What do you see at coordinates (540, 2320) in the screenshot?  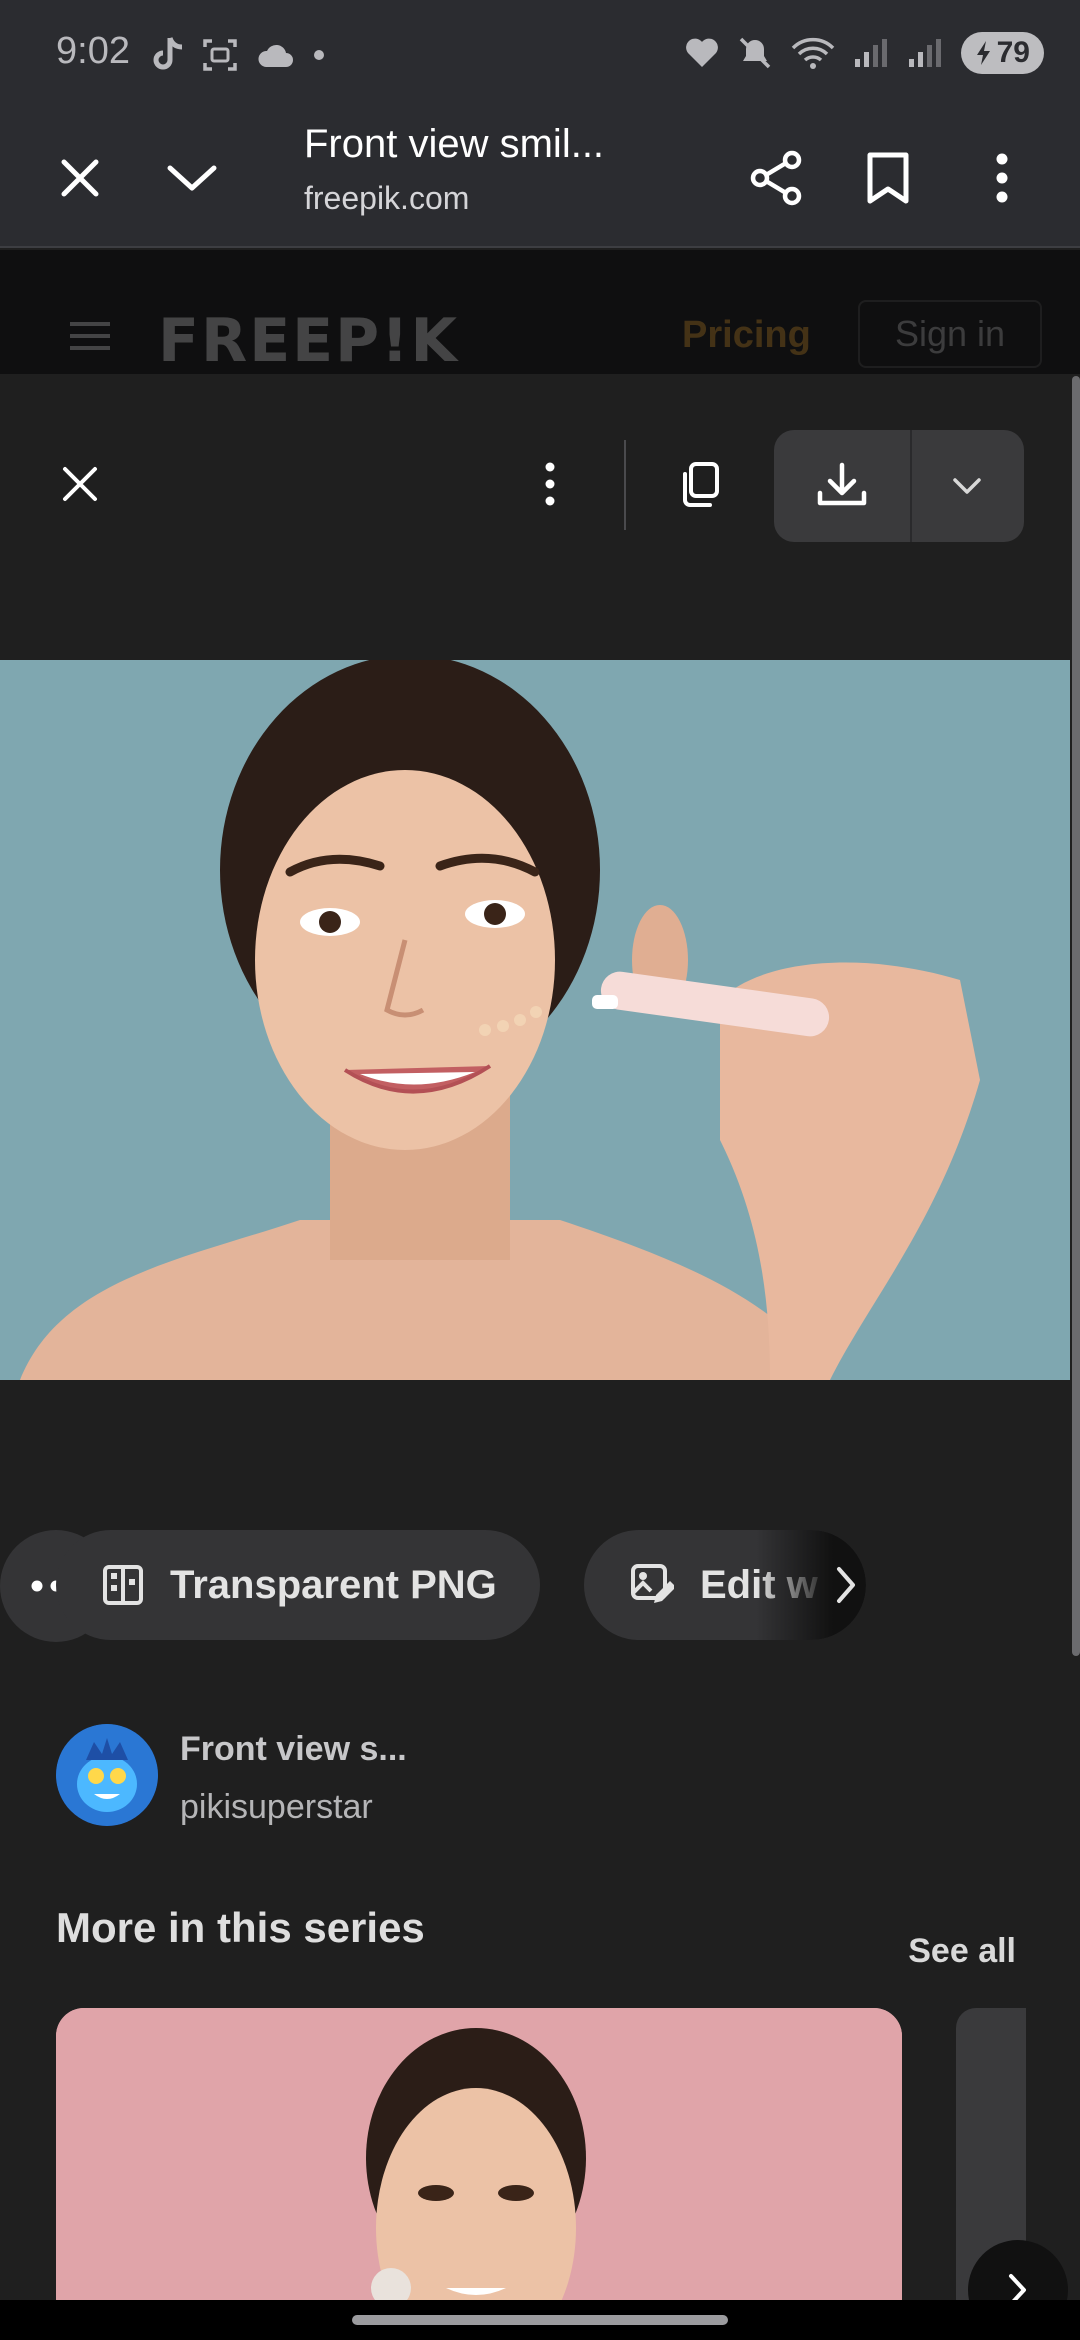 I see `home-gesture-bar` at bounding box center [540, 2320].